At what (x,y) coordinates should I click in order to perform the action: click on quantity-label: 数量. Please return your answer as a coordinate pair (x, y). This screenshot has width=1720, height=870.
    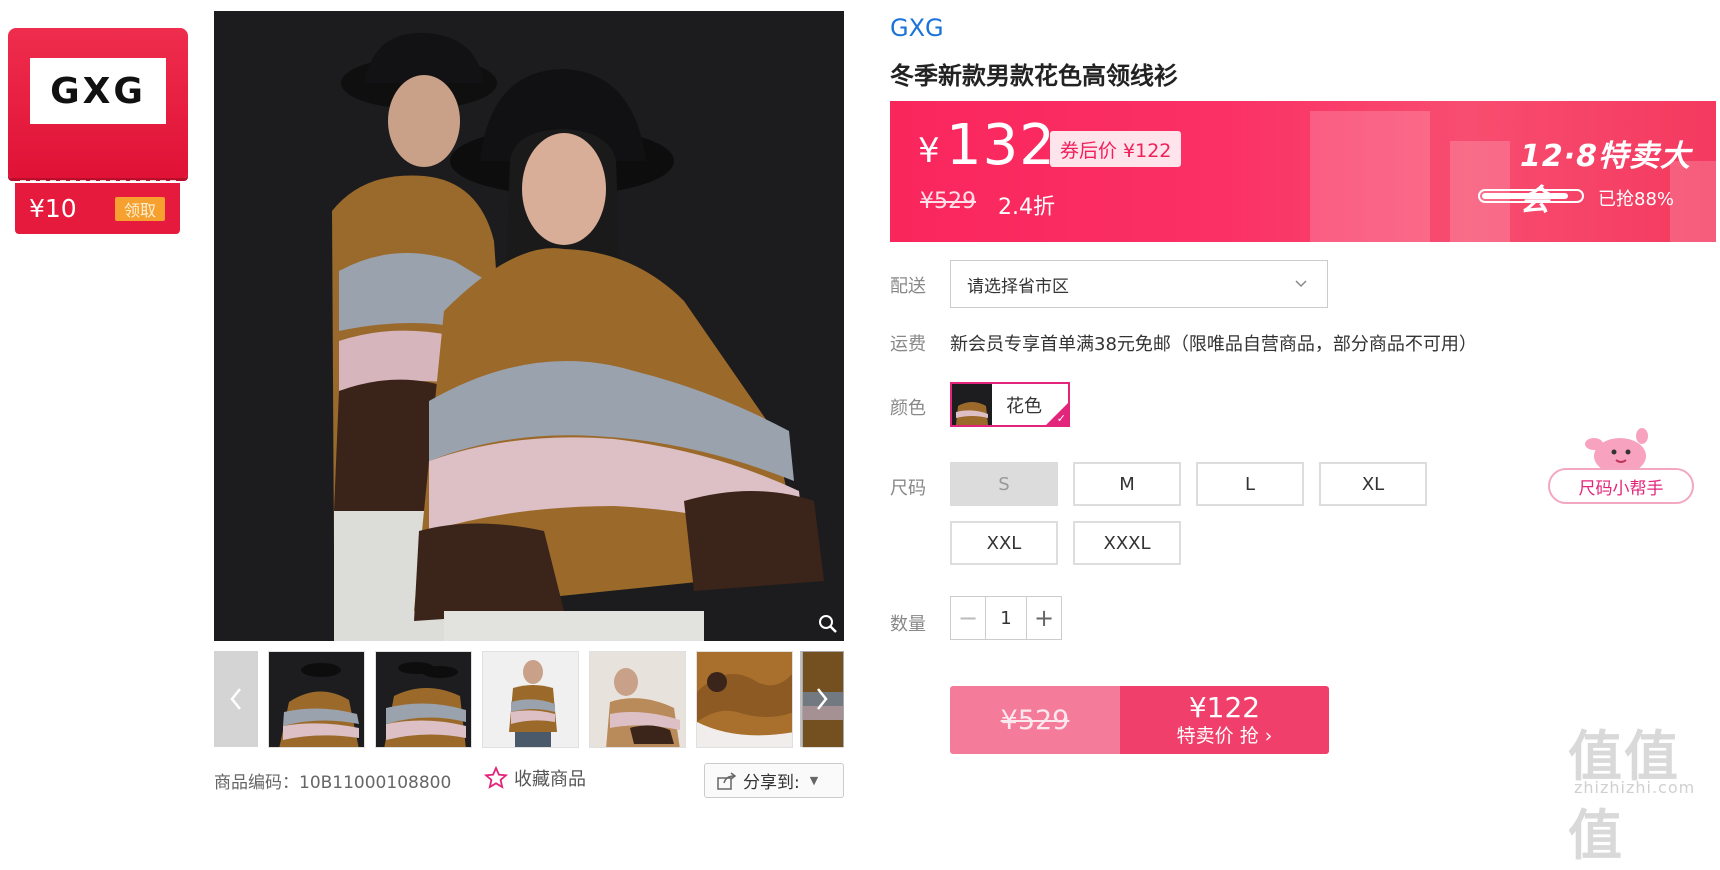
    Looking at the image, I should click on (908, 624).